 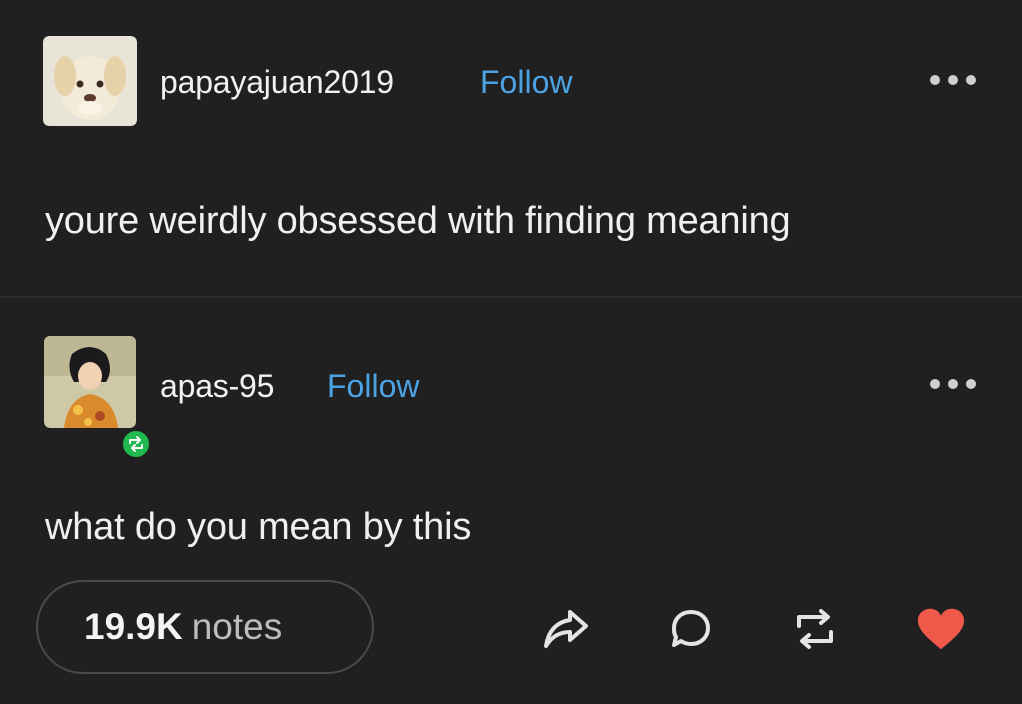 I want to click on username: papayajuan2019, so click(x=277, y=82).